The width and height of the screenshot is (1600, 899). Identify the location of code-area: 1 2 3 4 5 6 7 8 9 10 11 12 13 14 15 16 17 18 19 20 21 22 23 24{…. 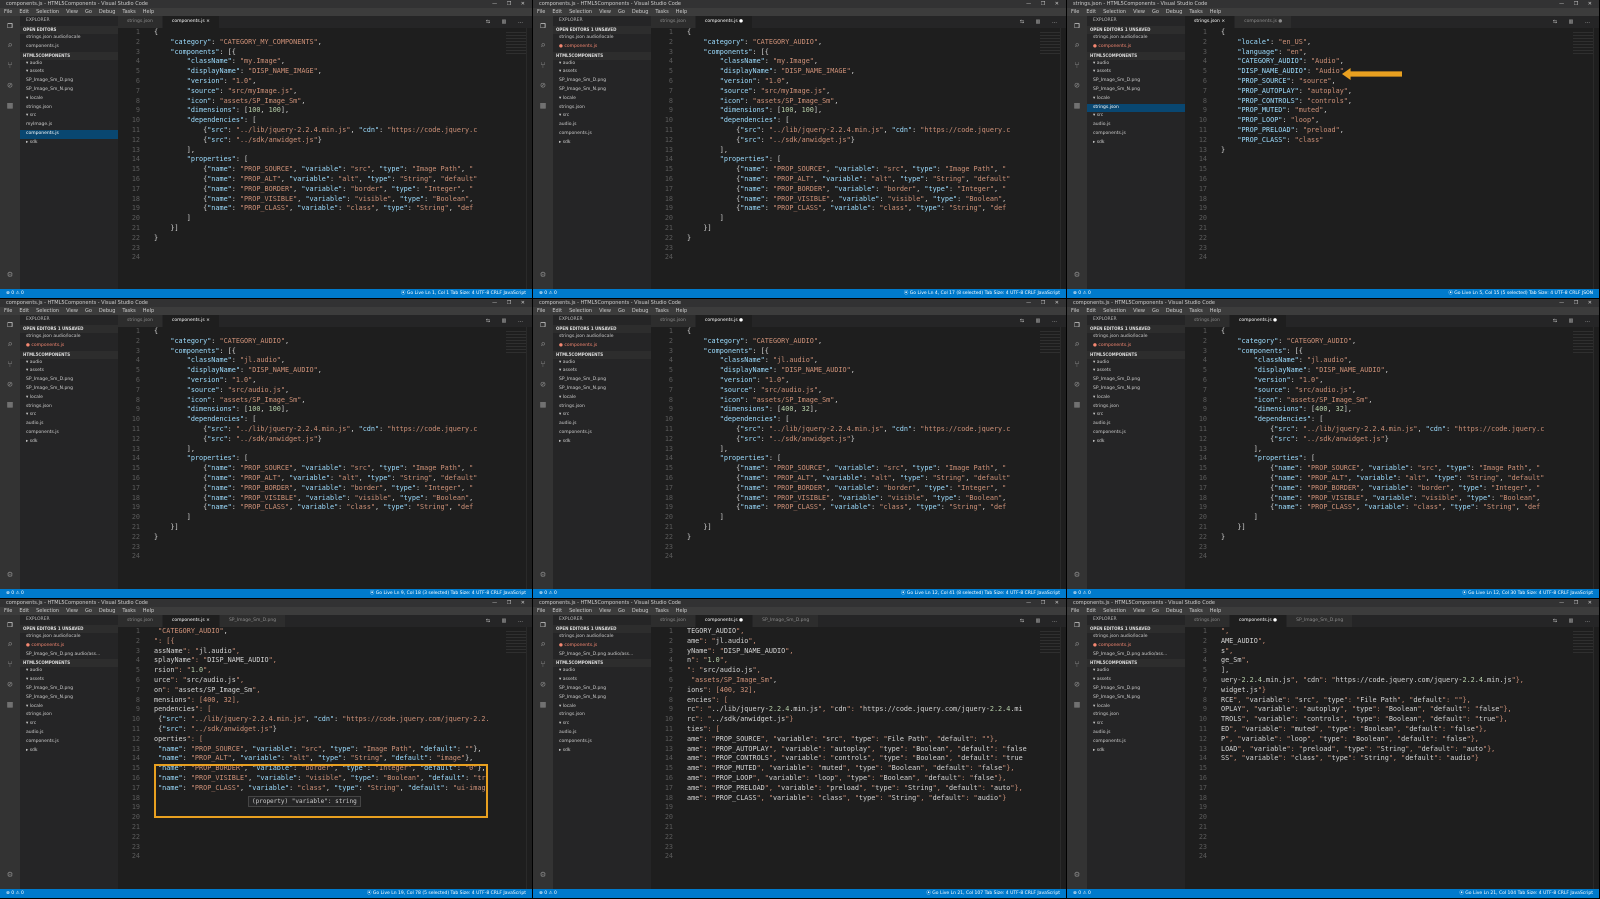
(325, 158).